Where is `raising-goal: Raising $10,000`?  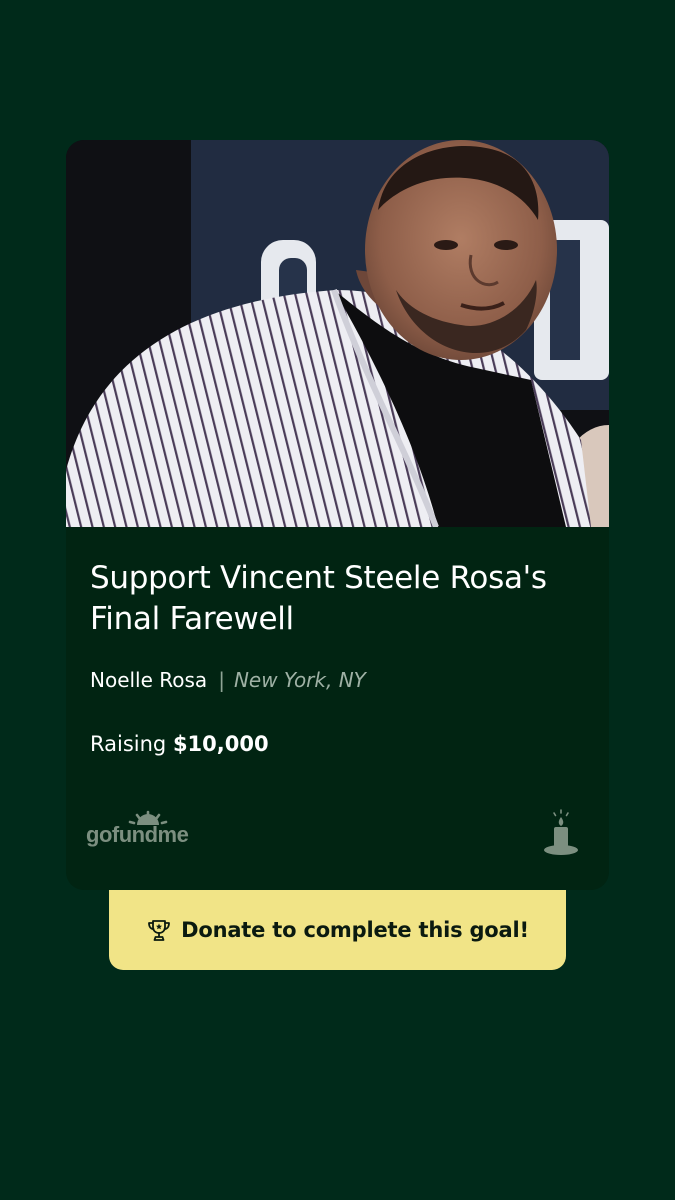
raising-goal: Raising $10,000 is located at coordinates (179, 744).